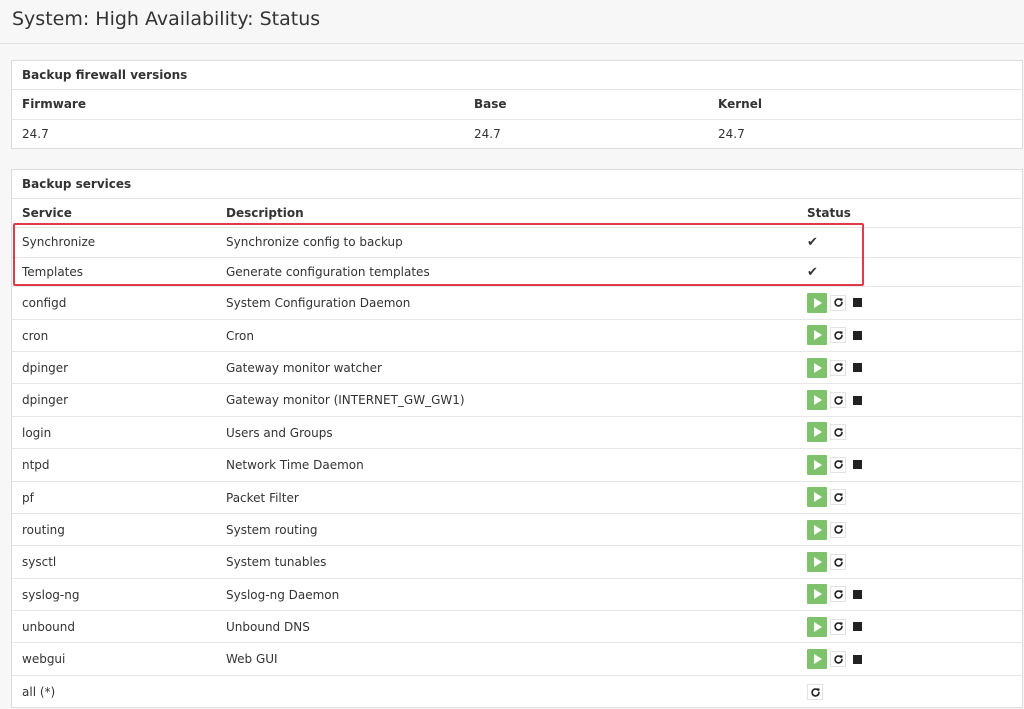 This screenshot has width=1024, height=709. I want to click on service-header: Service, so click(47, 213).